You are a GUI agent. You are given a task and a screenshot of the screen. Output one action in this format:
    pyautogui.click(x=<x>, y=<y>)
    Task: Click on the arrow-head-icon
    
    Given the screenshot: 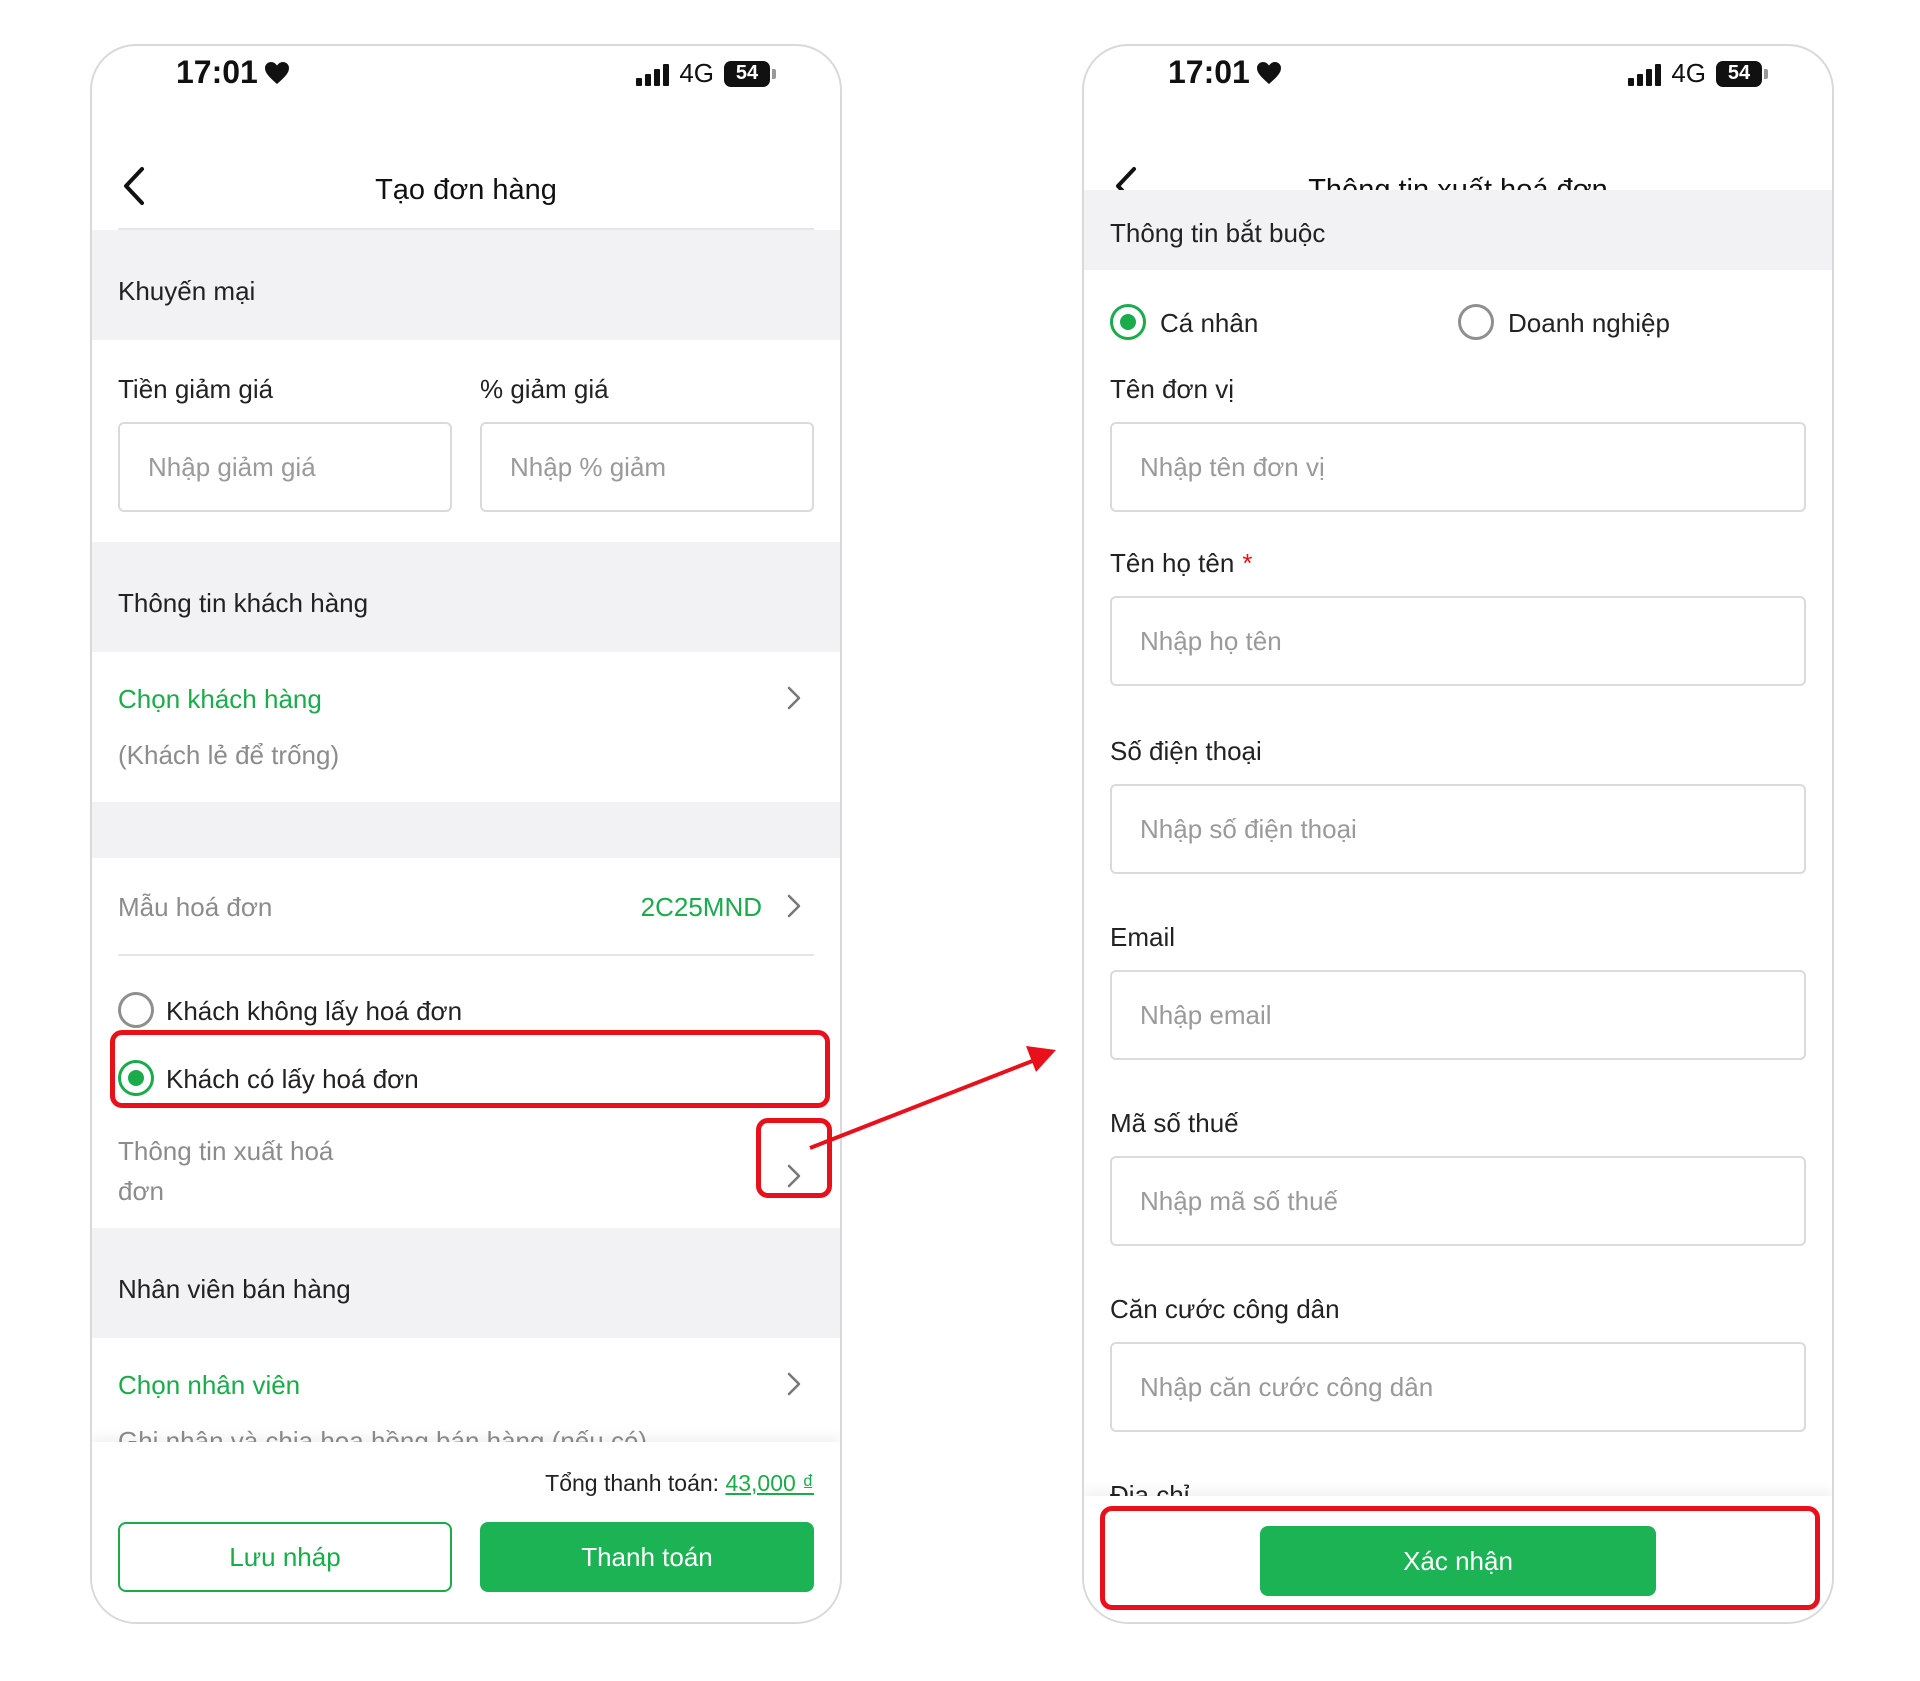 What is the action you would take?
    pyautogui.click(x=1041, y=1059)
    